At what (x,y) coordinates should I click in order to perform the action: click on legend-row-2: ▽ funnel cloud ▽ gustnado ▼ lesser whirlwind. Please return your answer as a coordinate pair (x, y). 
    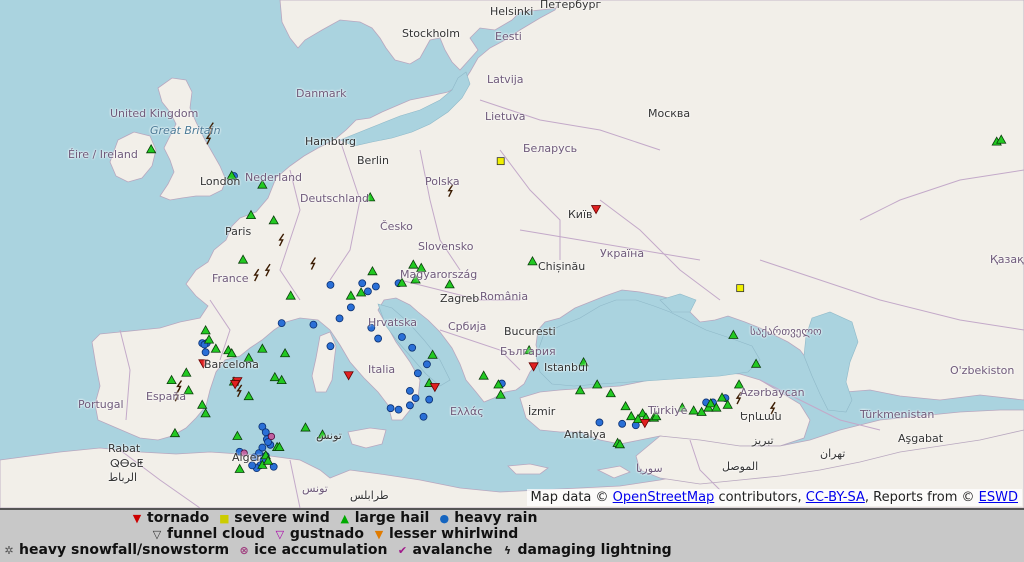
    Looking at the image, I should click on (338, 534).